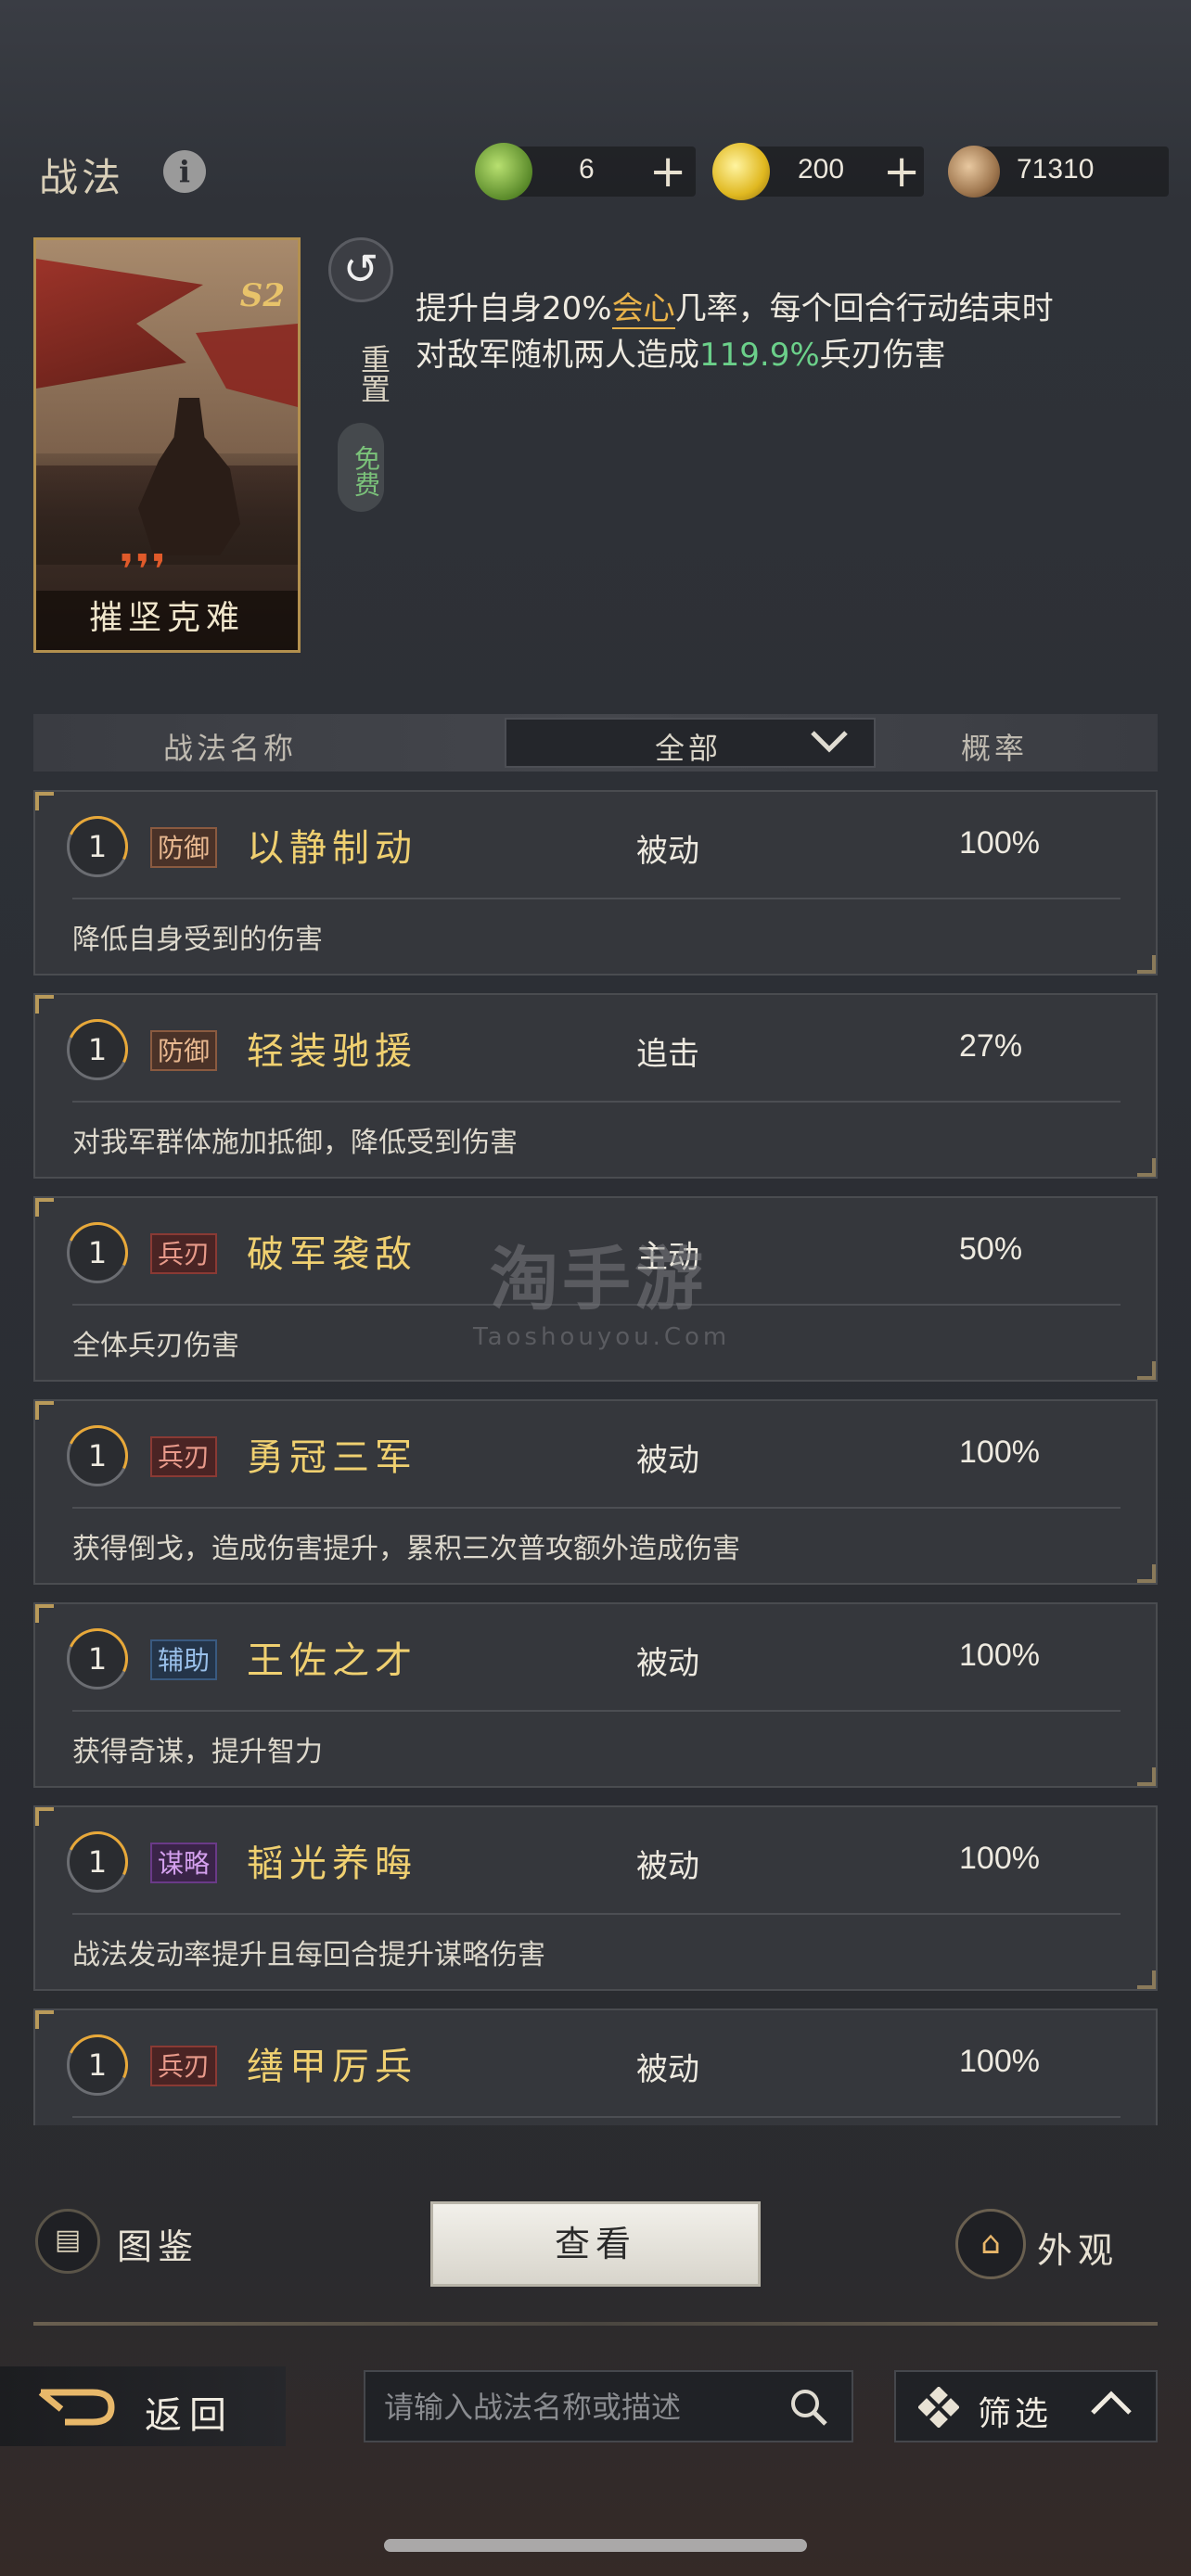 The width and height of the screenshot is (1191, 2576). Describe the element at coordinates (67, 2241) in the screenshot. I see `codex-icon: ▤` at that location.